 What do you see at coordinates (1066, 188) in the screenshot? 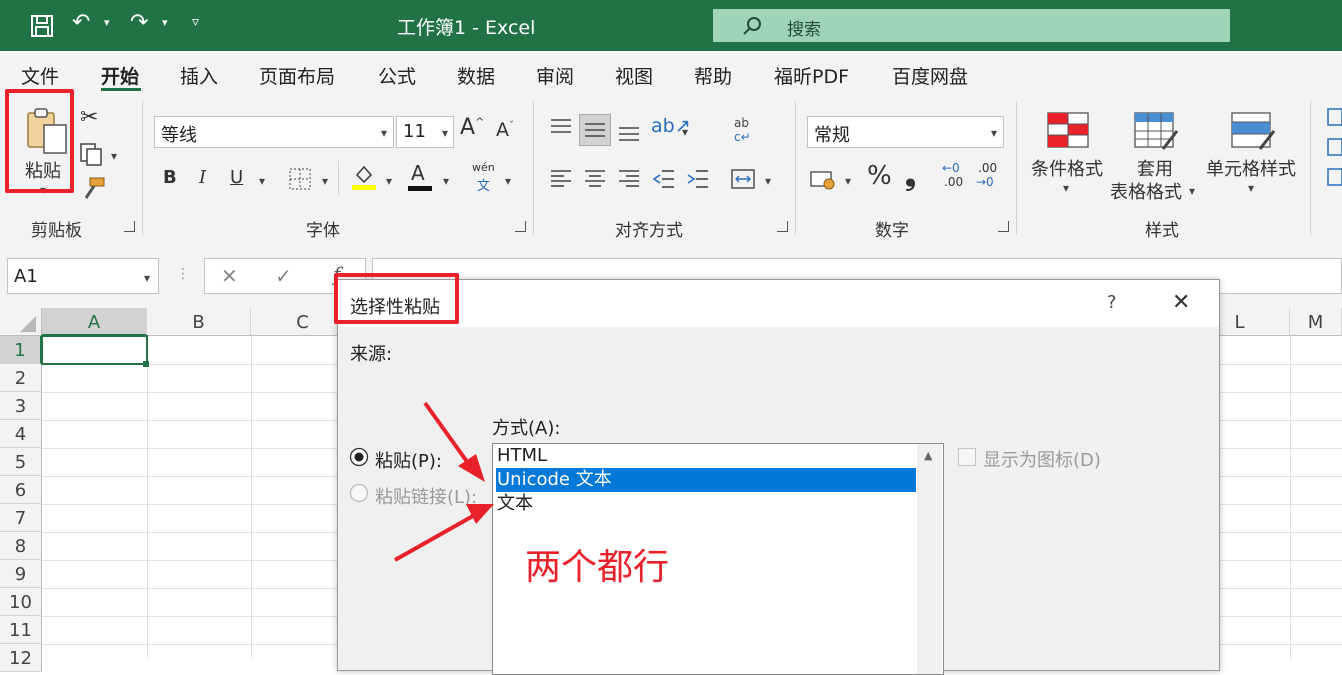
I see `conditional-formatting-dropdown-icon: ▾` at bounding box center [1066, 188].